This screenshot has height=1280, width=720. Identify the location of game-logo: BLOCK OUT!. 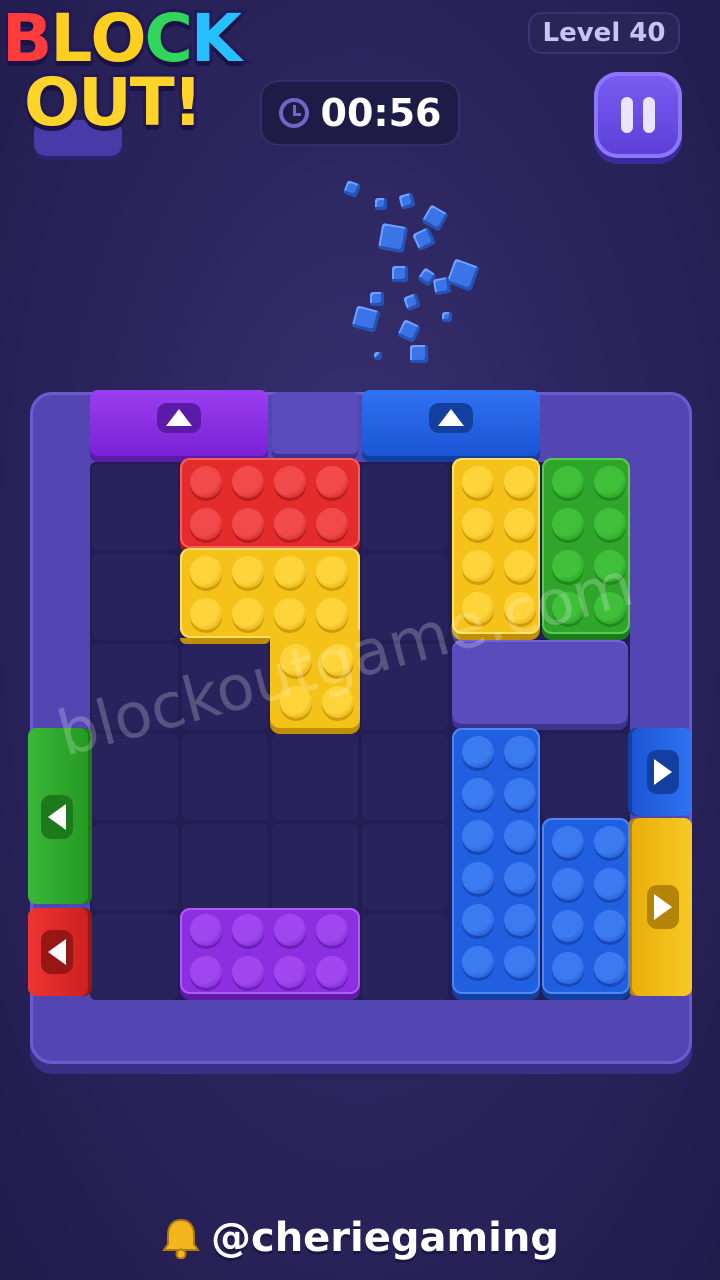
(135, 78).